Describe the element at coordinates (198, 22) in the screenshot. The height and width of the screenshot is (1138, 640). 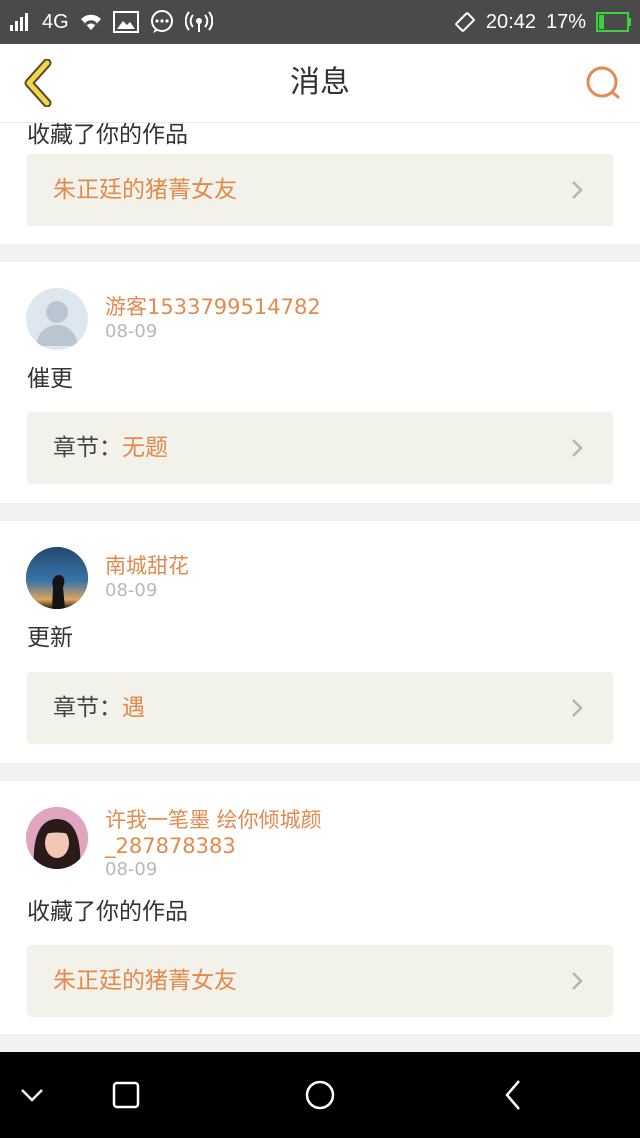
I see `hotspot-icon` at that location.